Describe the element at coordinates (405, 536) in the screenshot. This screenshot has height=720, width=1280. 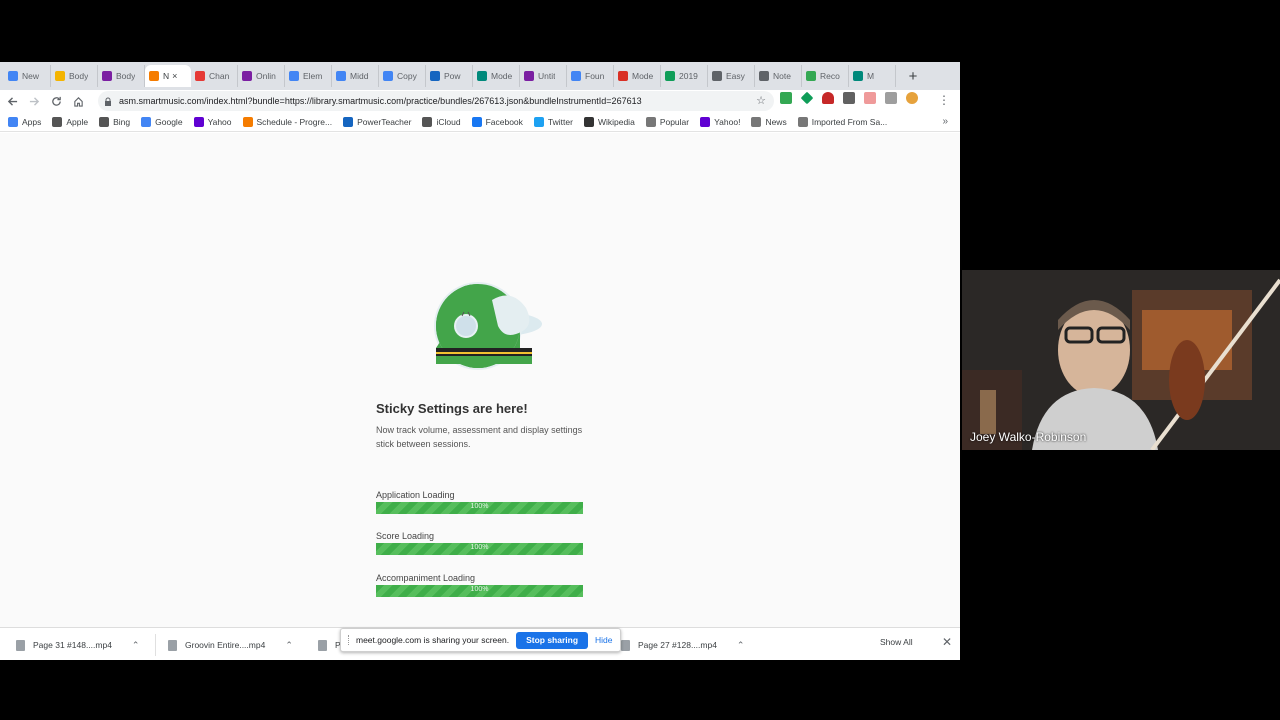
I see `loader-label: Score Loading` at that location.